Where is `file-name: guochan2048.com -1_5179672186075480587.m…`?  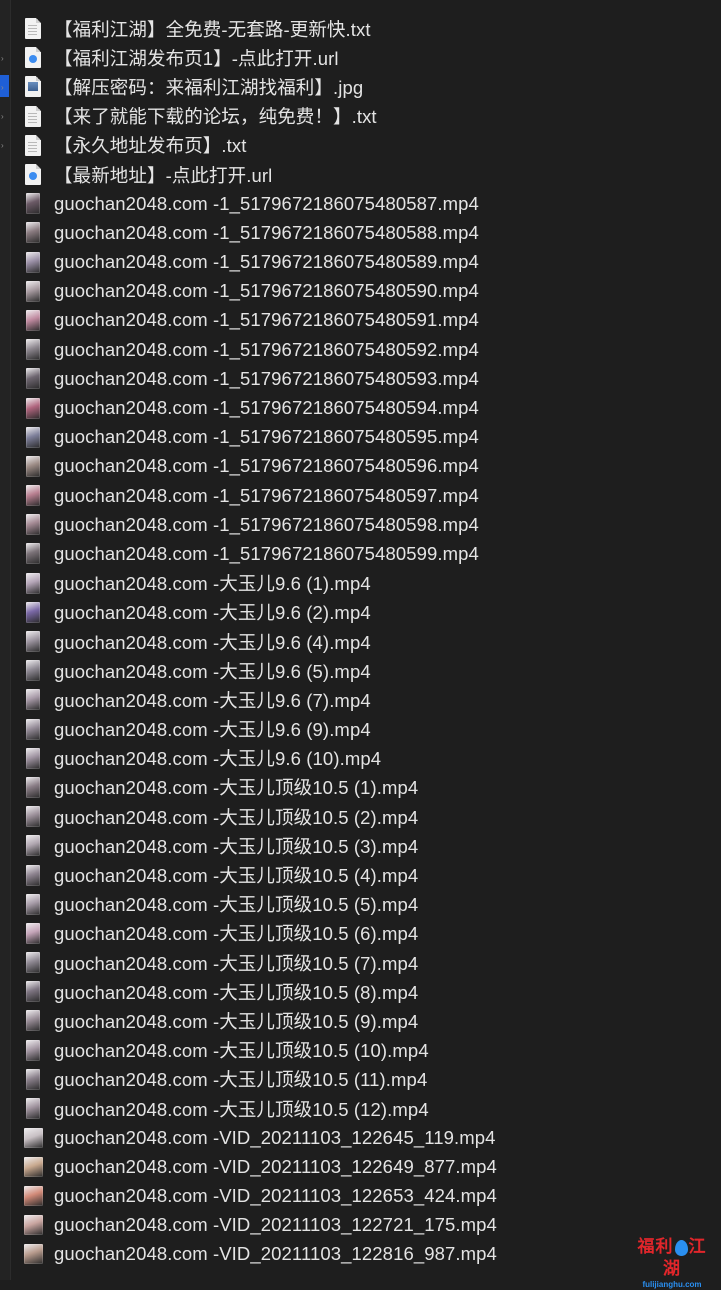
file-name: guochan2048.com -1_5179672186075480587.m… is located at coordinates (266, 203).